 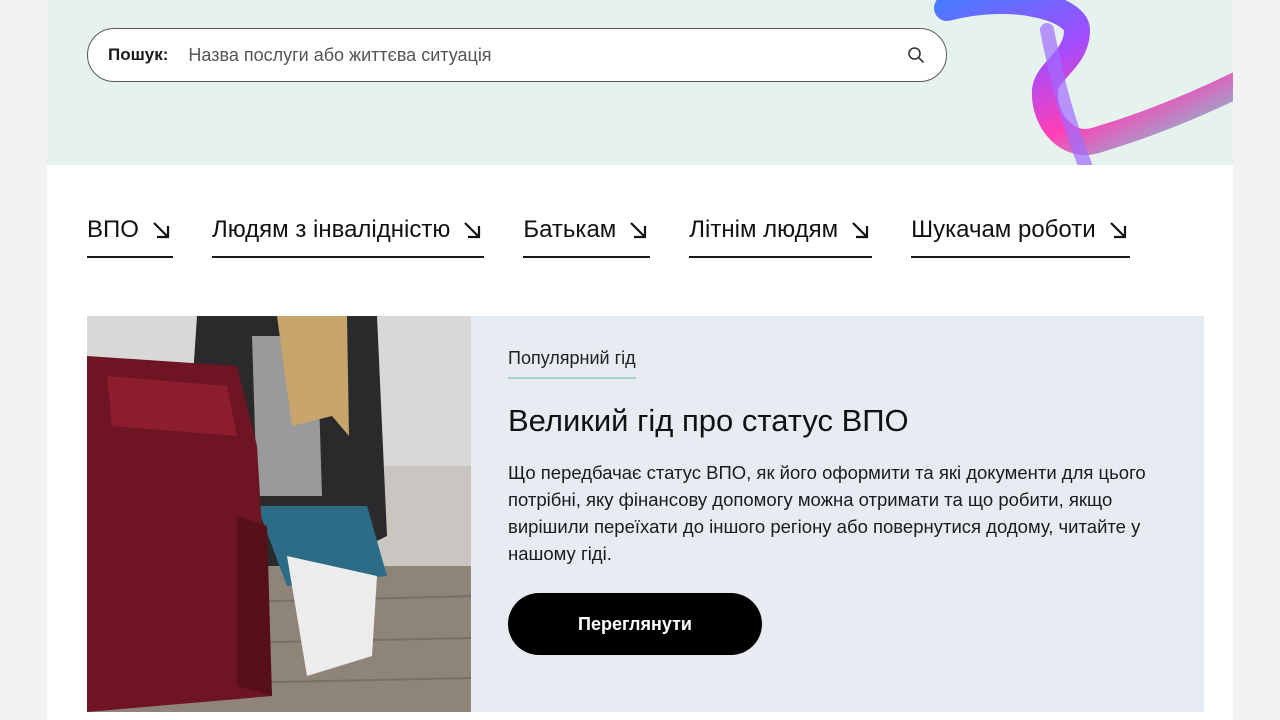 I want to click on category-parents: Батькам, so click(x=587, y=237).